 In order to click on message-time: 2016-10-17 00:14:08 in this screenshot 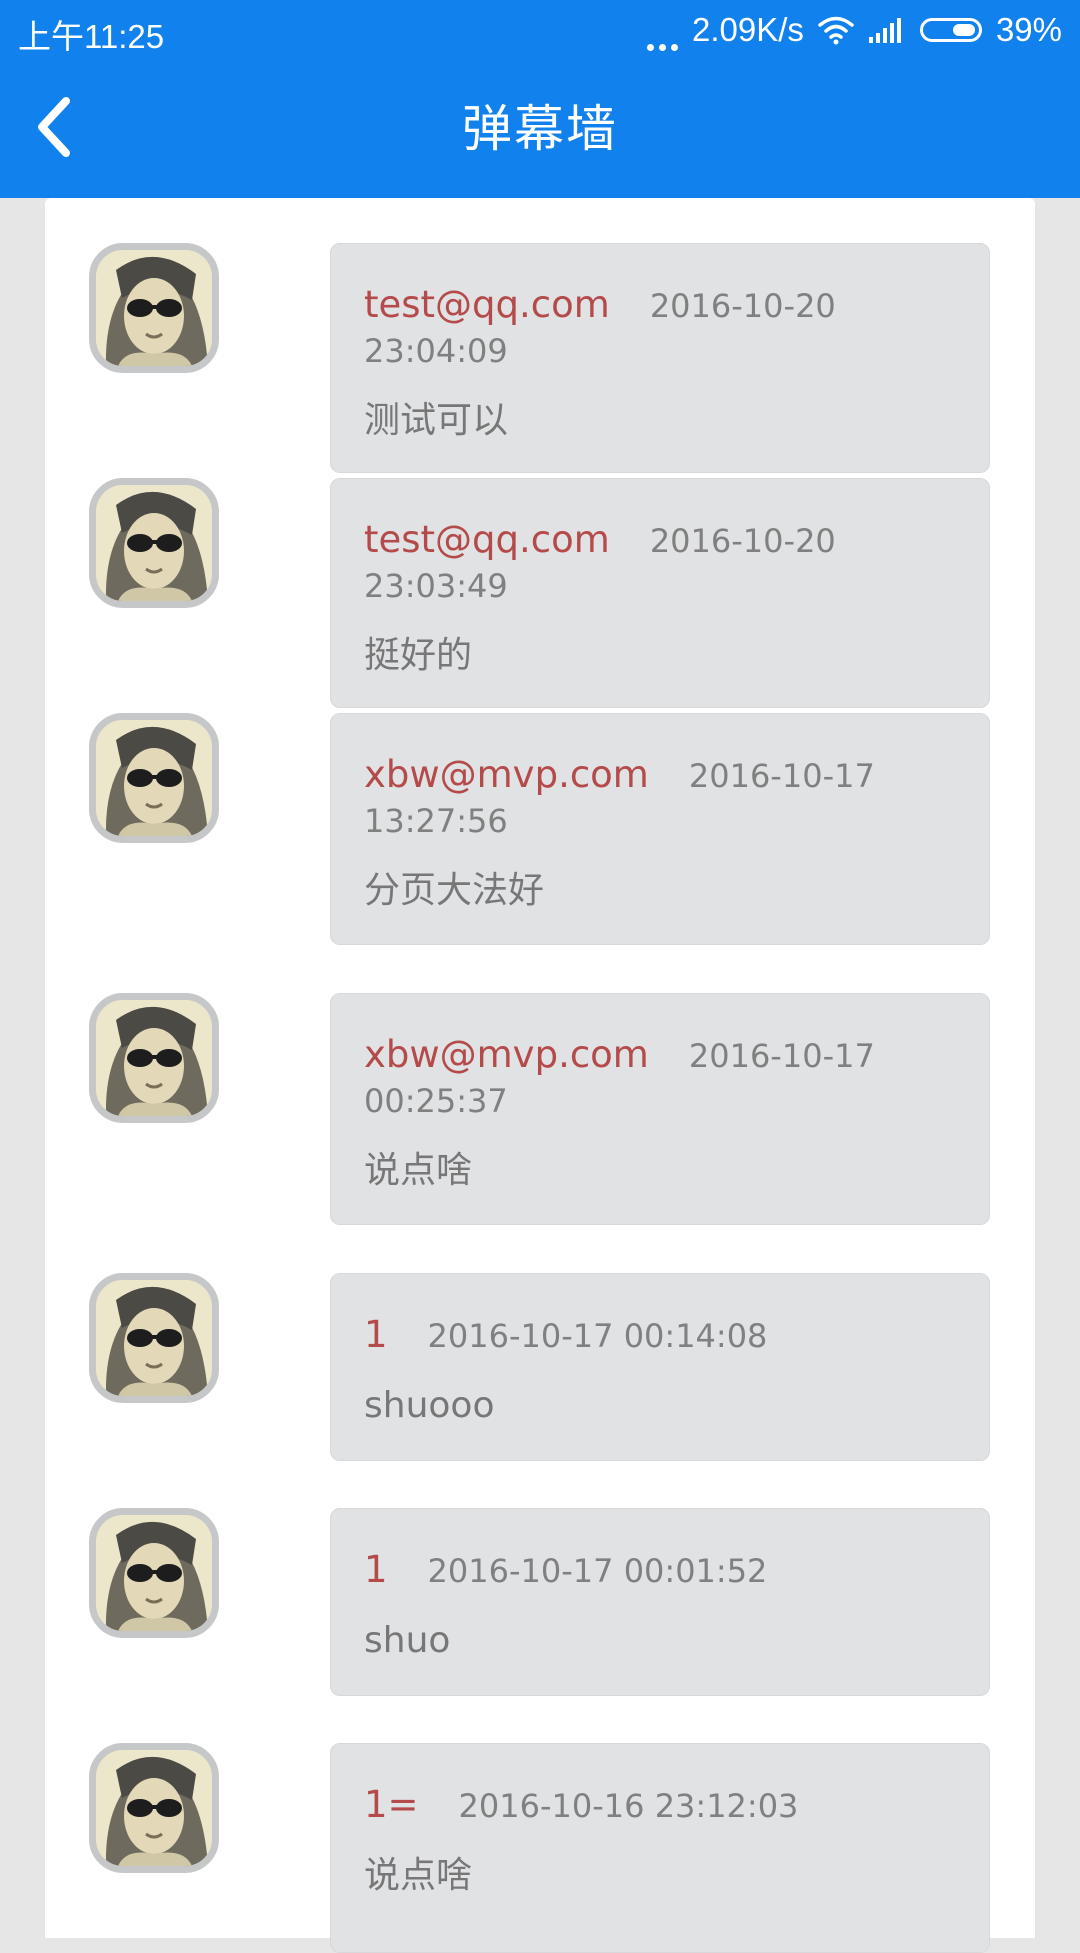, I will do `click(597, 1336)`.